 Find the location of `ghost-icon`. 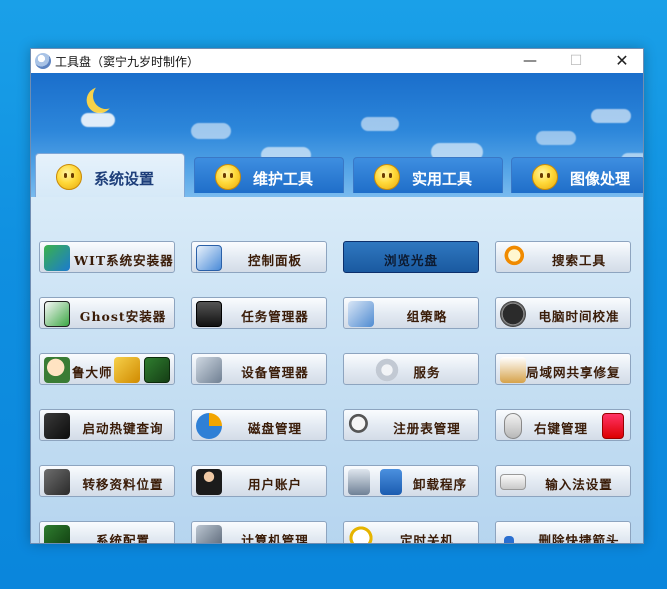

ghost-icon is located at coordinates (57, 314).